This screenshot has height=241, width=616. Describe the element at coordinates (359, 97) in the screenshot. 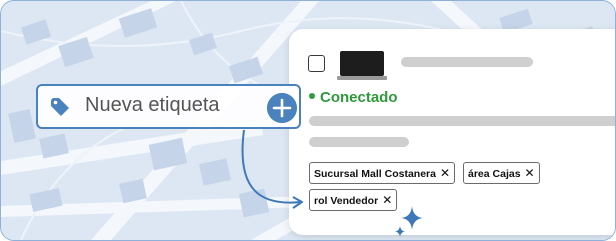

I see `connection-status-label: Conectado` at that location.